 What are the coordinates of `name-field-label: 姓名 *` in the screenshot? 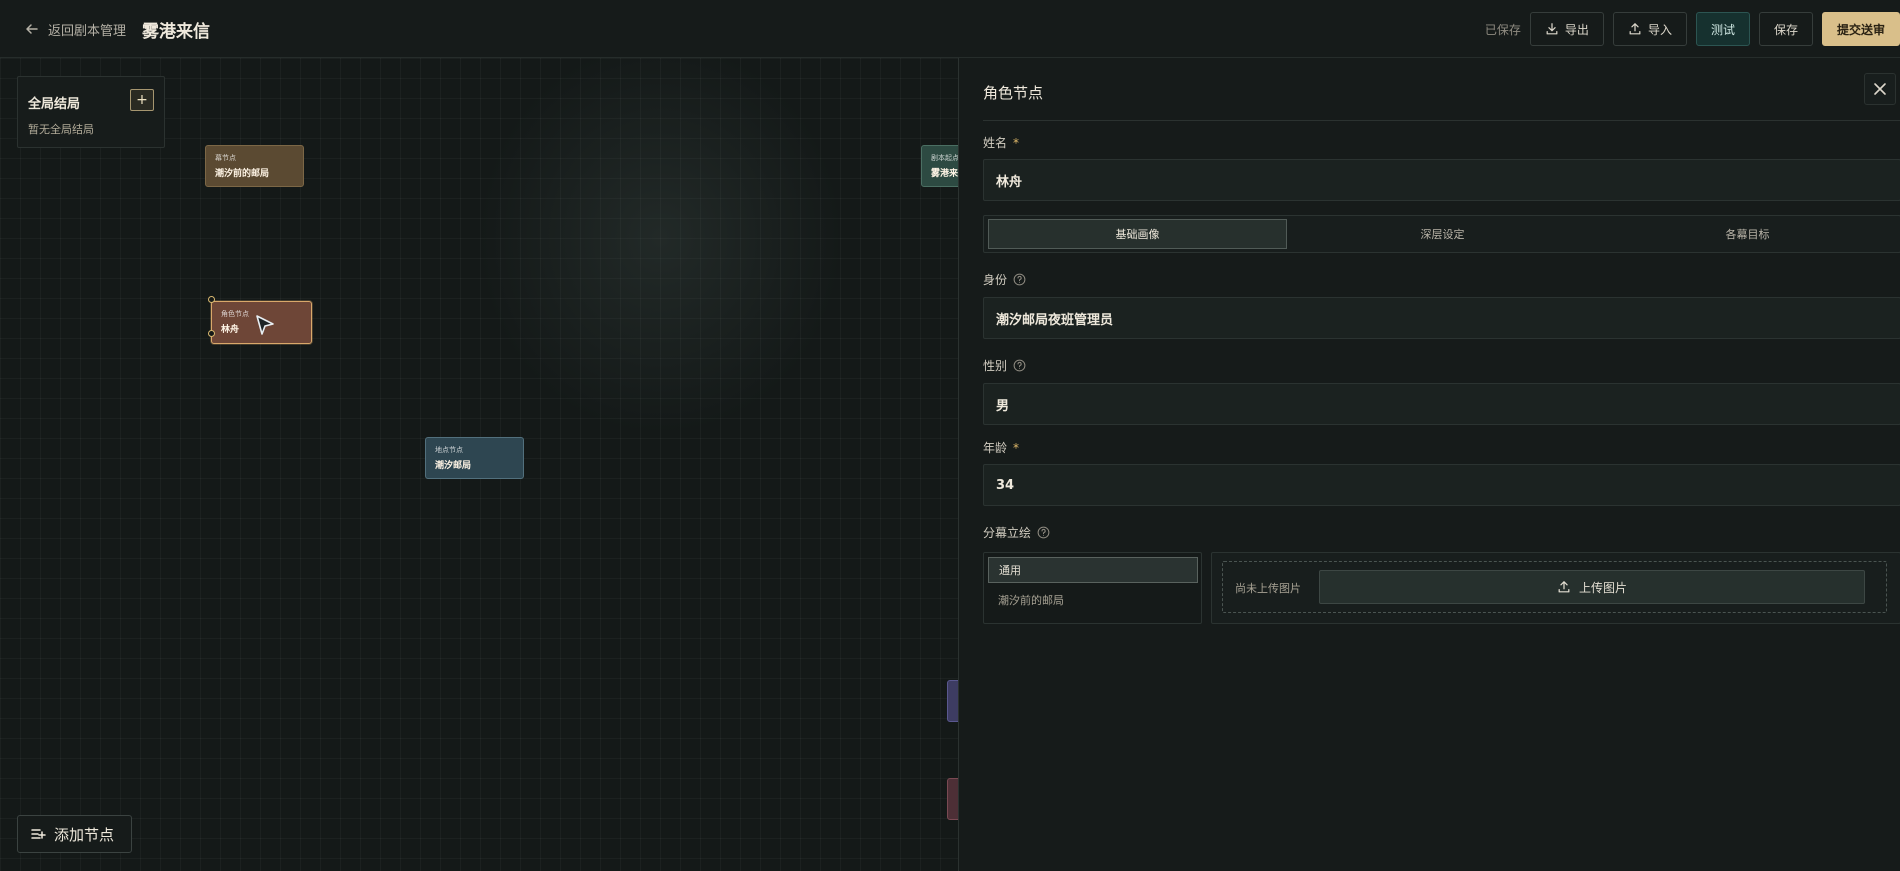 It's located at (1001, 142).